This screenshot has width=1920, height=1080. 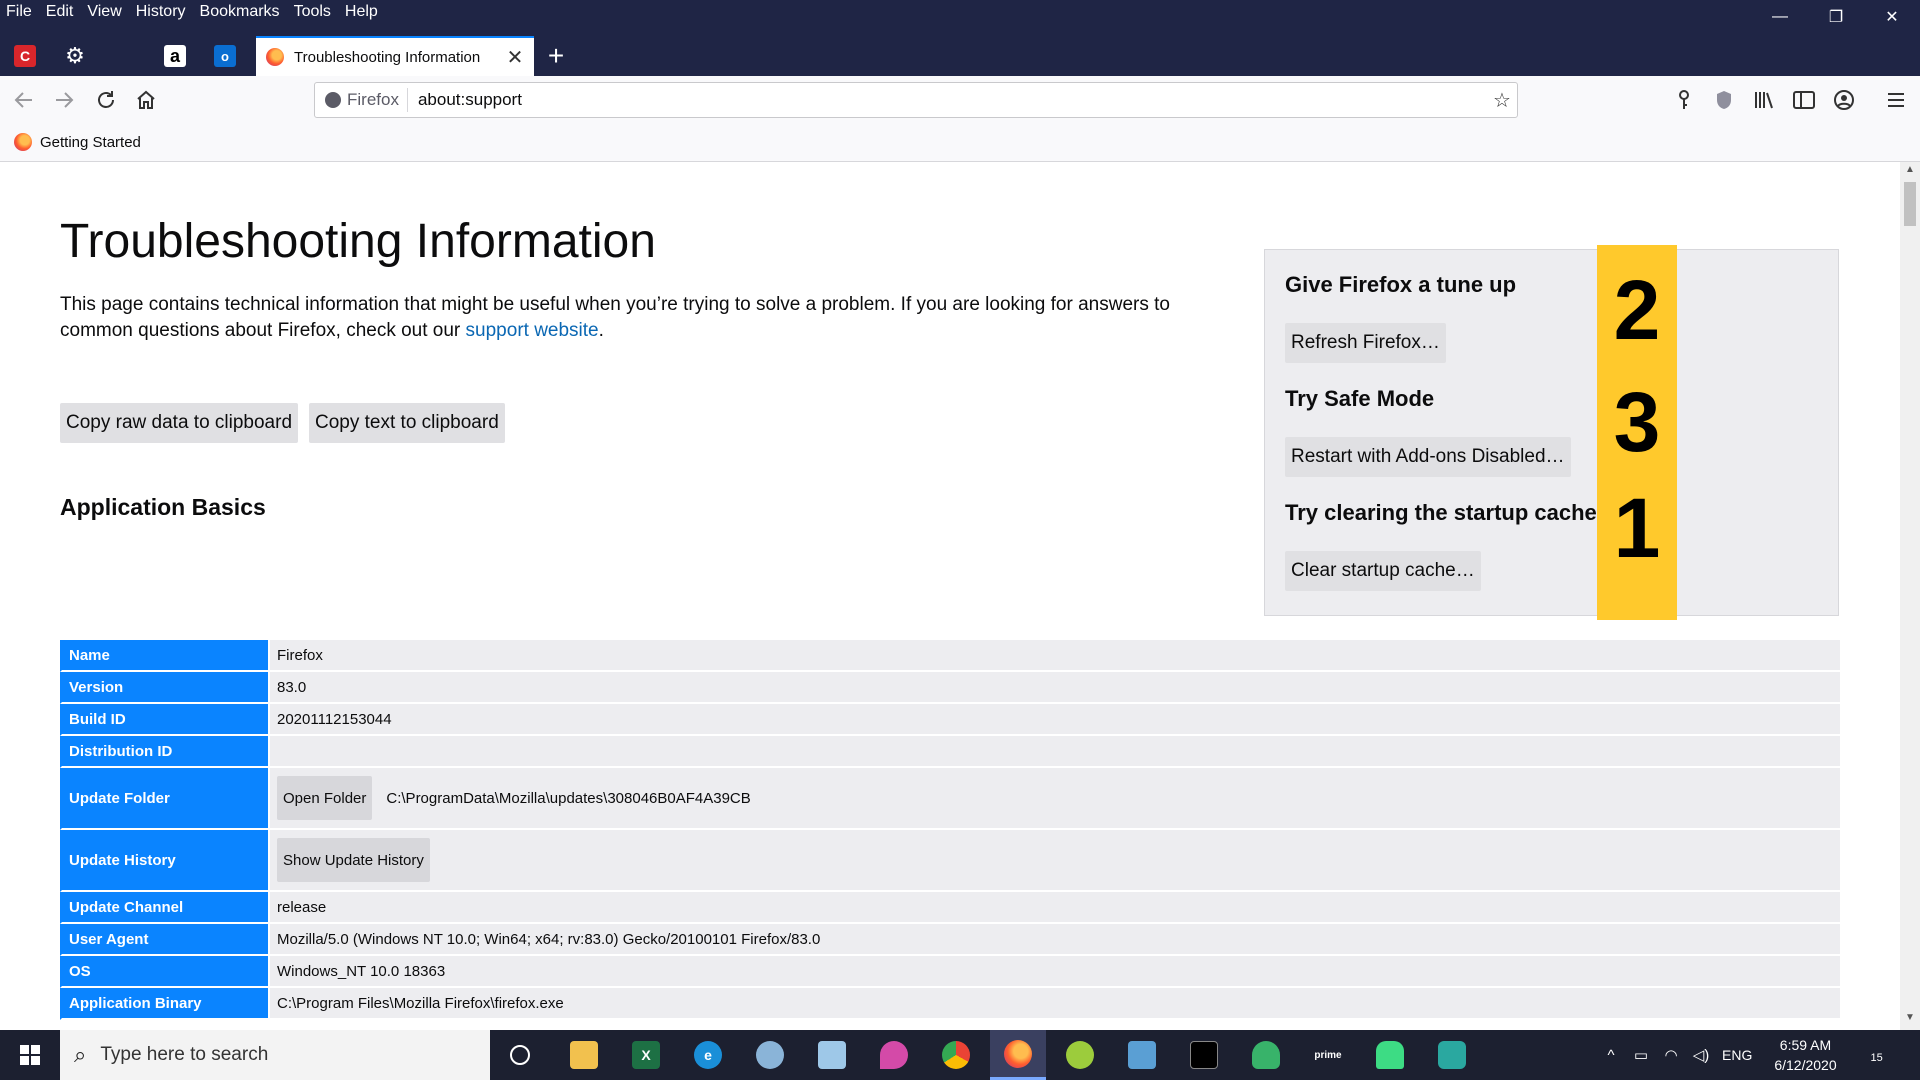 I want to click on menu-history: History, so click(x=161, y=12).